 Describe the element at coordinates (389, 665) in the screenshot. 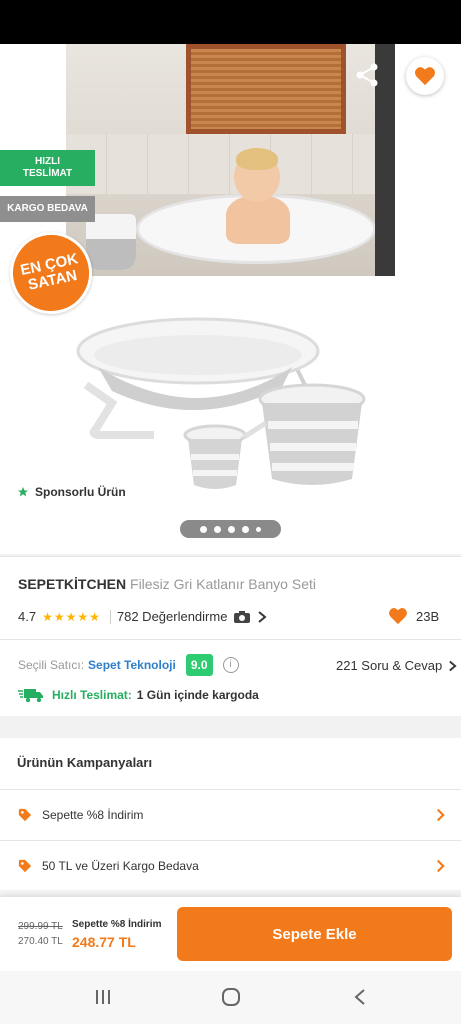

I see `qa-label: 221 Soru & Cevap` at that location.